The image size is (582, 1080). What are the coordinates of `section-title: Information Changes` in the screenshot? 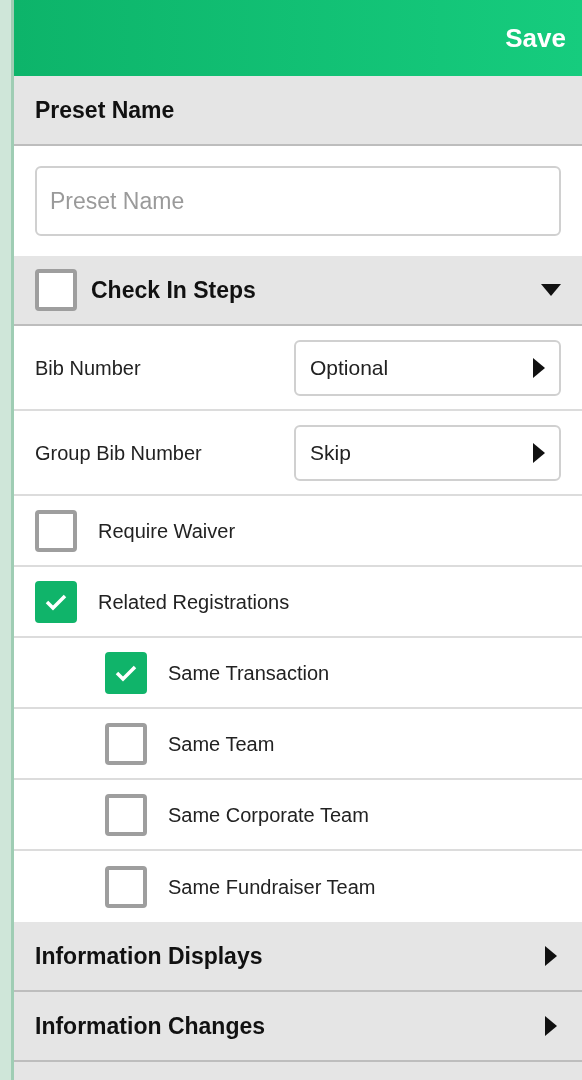 It's located at (150, 1026).